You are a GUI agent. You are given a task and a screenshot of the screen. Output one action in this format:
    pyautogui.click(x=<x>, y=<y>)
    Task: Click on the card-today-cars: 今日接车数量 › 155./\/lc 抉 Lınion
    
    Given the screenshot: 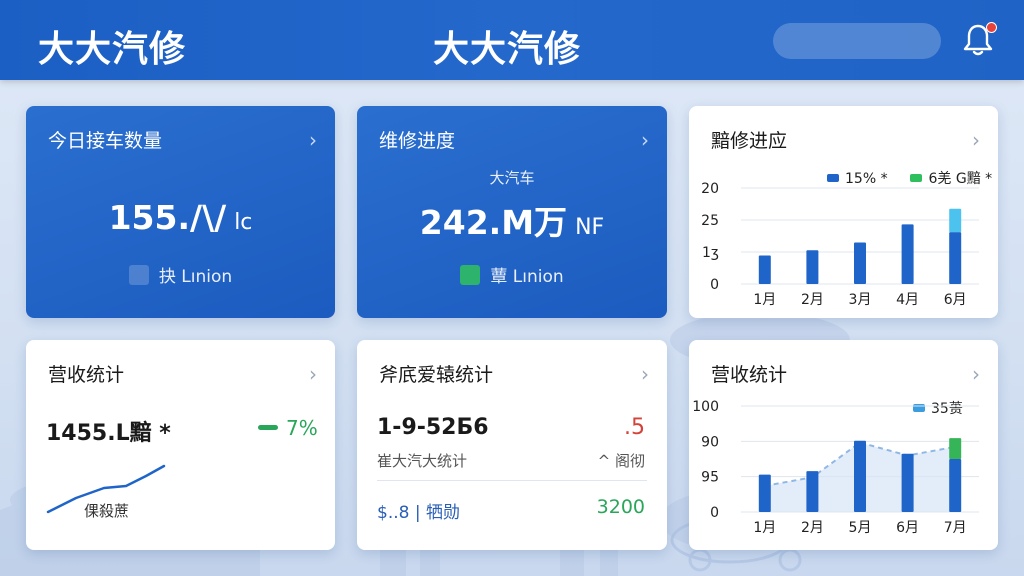 What is the action you would take?
    pyautogui.click(x=180, y=212)
    